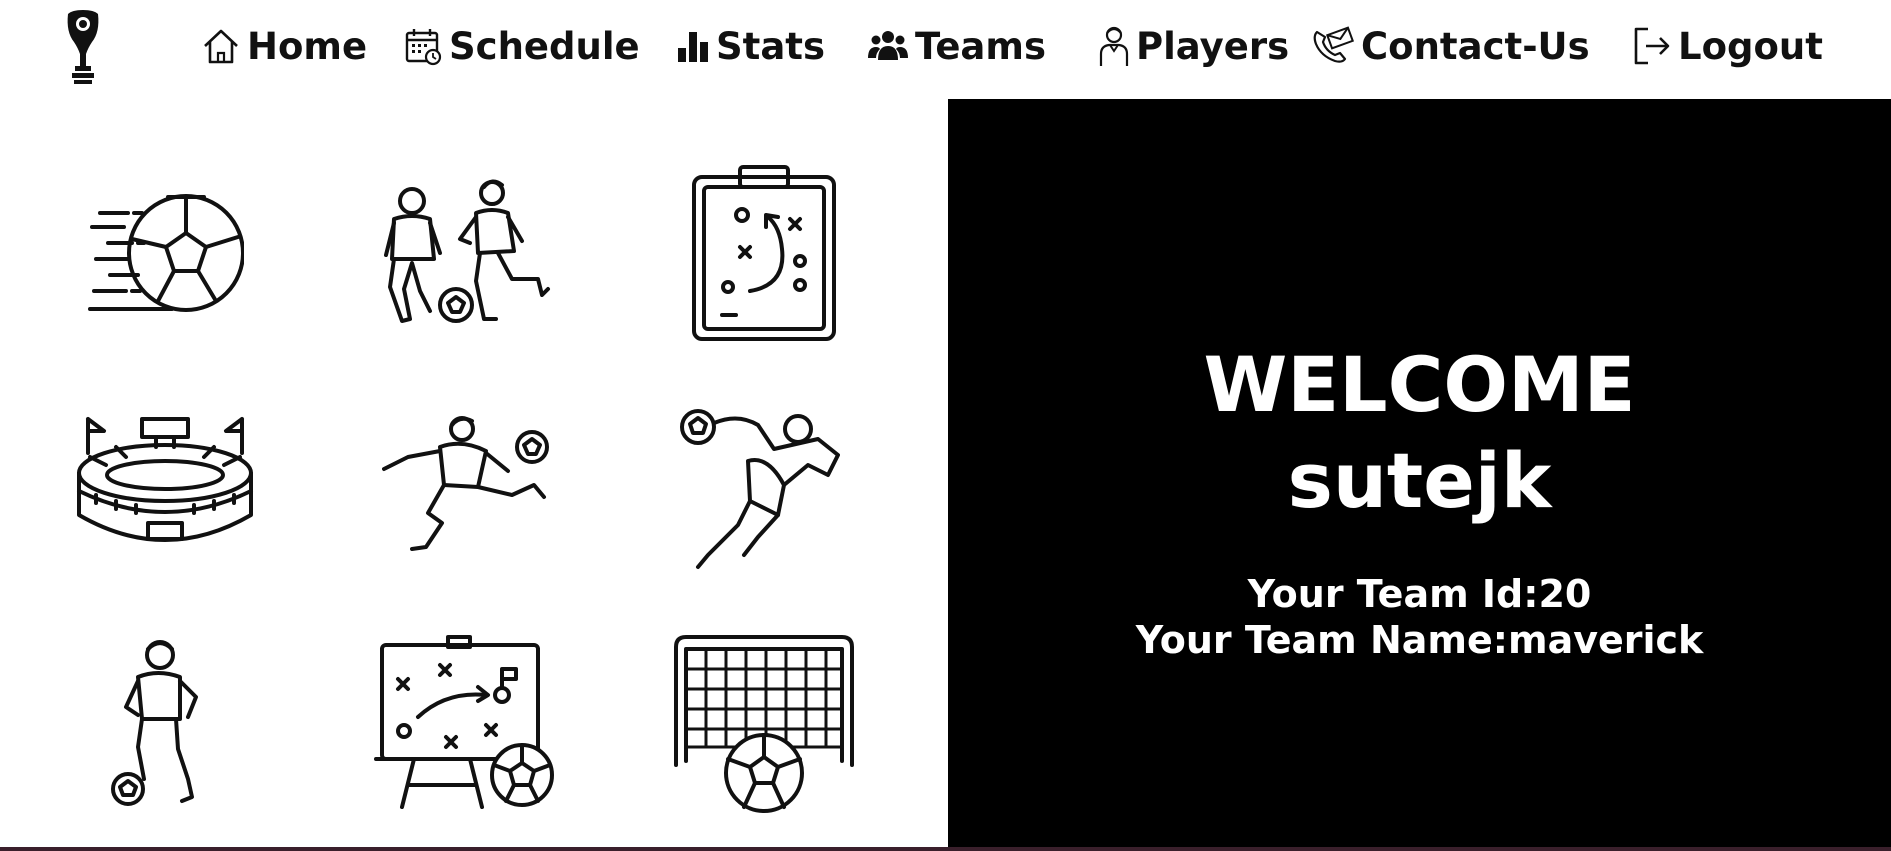 The width and height of the screenshot is (1891, 851). Describe the element at coordinates (468, 484) in the screenshot. I see `player-kicking-icon` at that location.